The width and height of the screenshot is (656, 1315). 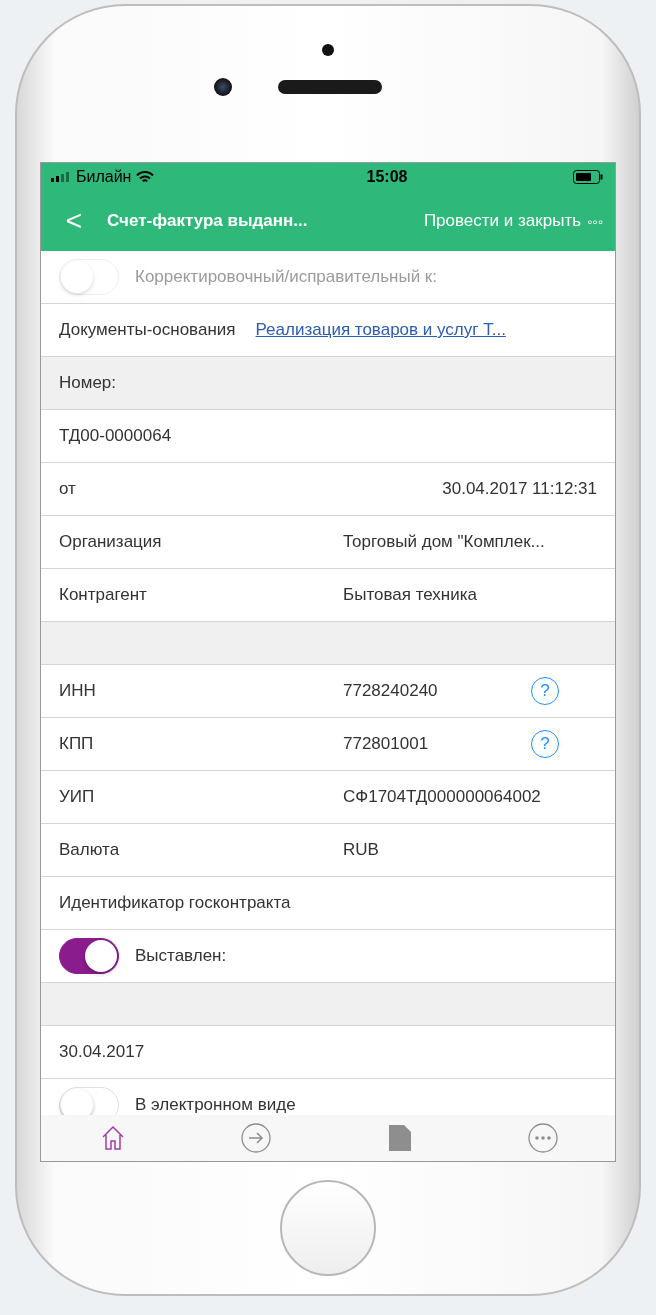 What do you see at coordinates (78, 691) in the screenshot?
I see `field-label: ИНН` at bounding box center [78, 691].